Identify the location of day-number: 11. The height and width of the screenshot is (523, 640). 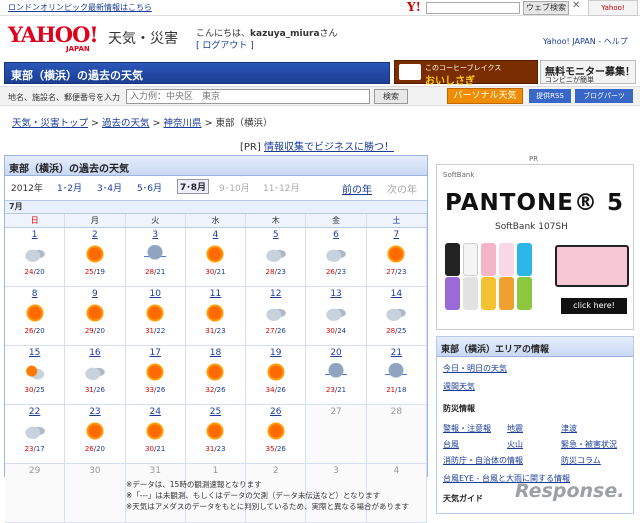
(215, 294).